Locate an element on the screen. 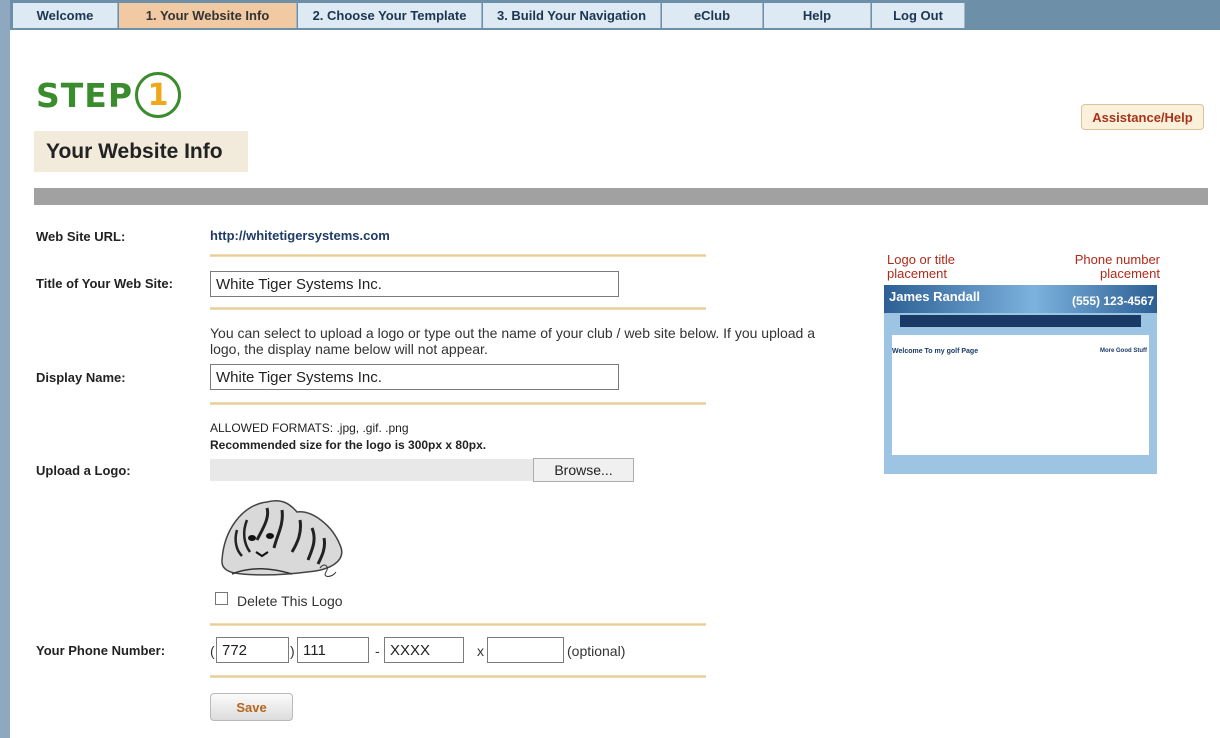  tab-eclub: eClub is located at coordinates (712, 15).